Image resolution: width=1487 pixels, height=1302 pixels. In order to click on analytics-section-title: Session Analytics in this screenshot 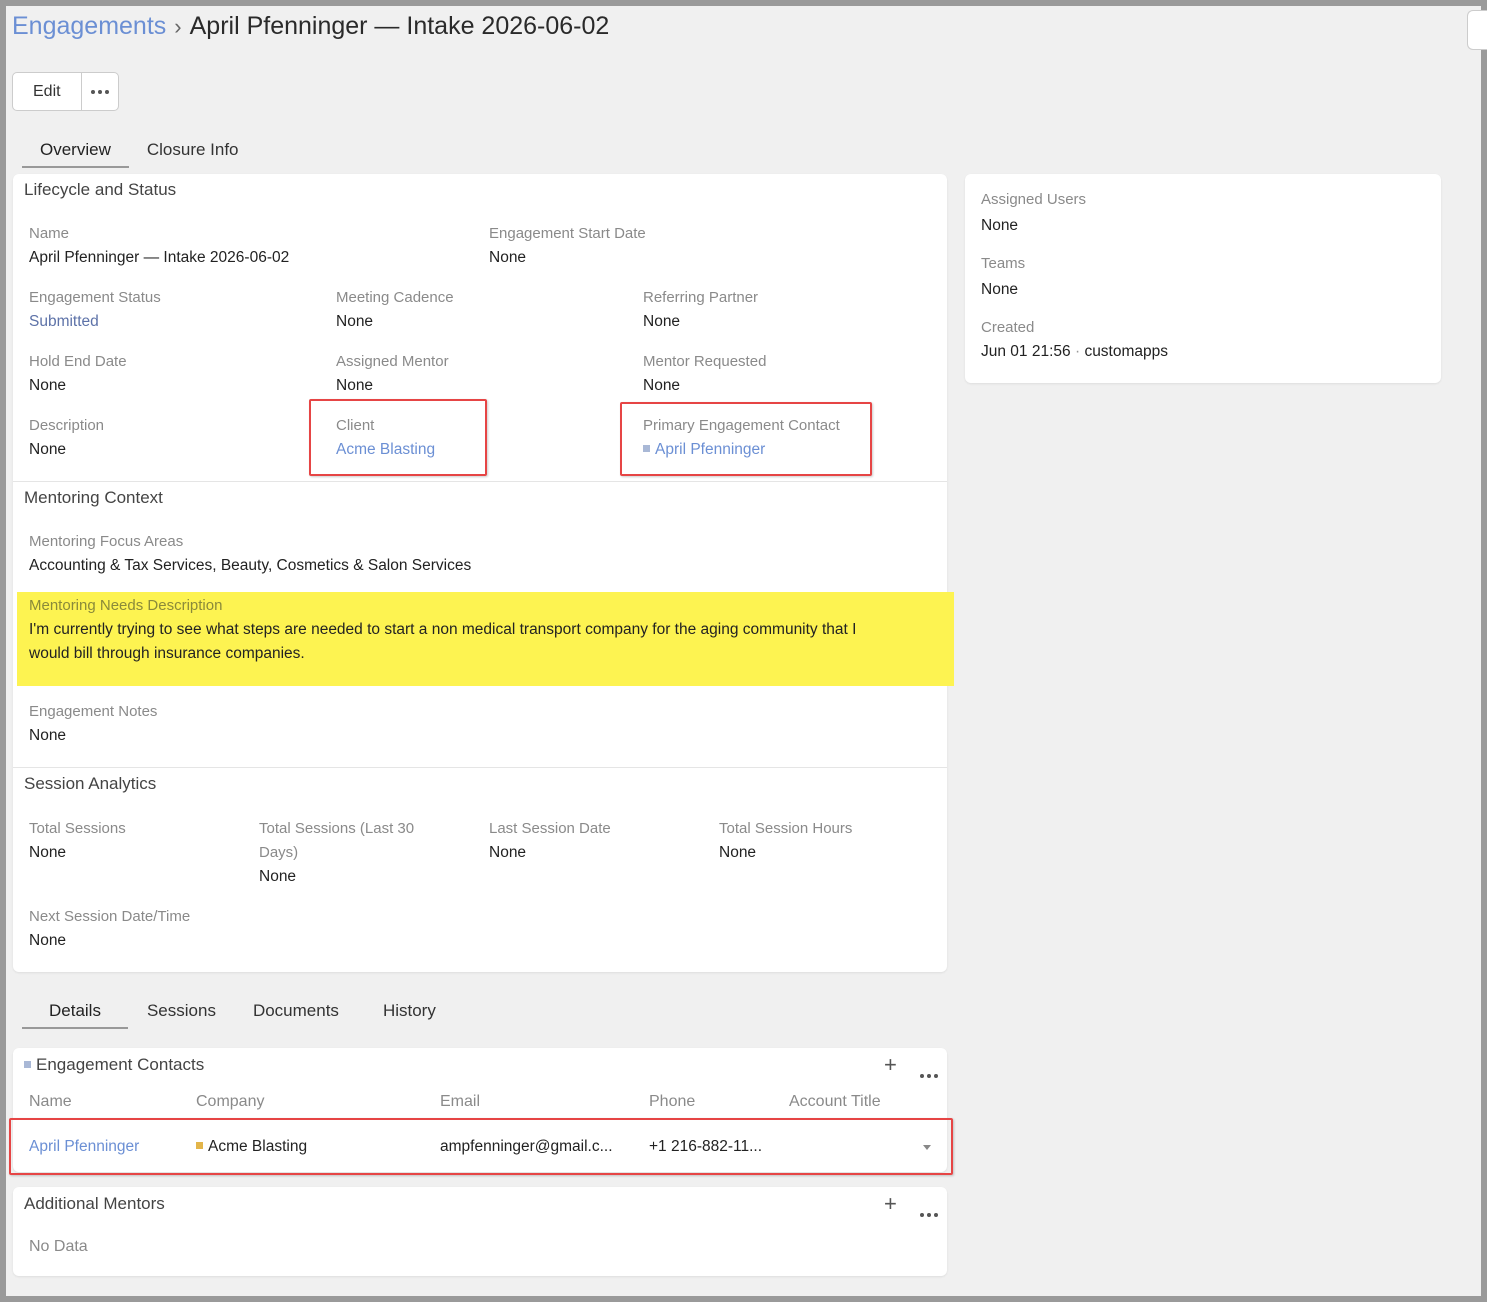, I will do `click(90, 783)`.